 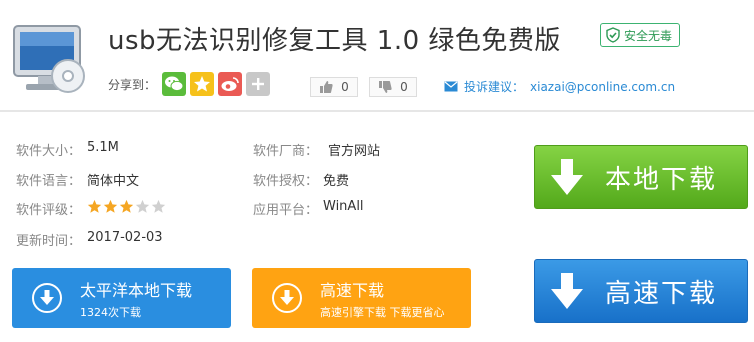 What do you see at coordinates (613, 35) in the screenshot?
I see `shield-check-icon` at bounding box center [613, 35].